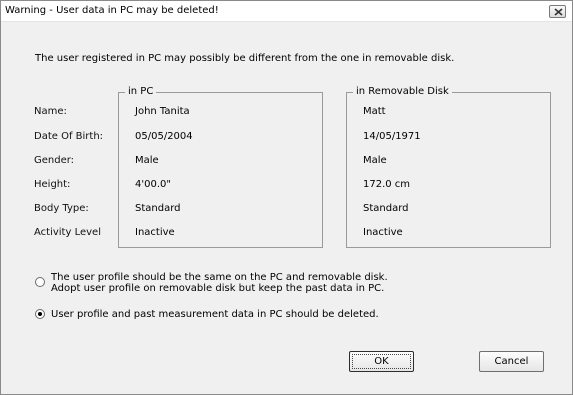 The height and width of the screenshot is (395, 573). I want to click on pc-body-type: Standard, so click(158, 208).